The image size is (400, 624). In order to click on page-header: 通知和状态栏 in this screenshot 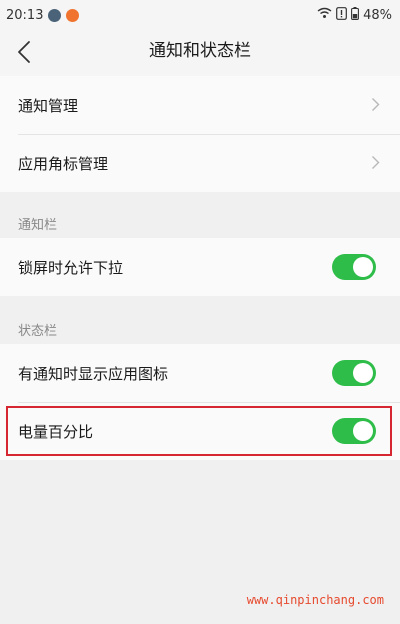, I will do `click(200, 53)`.